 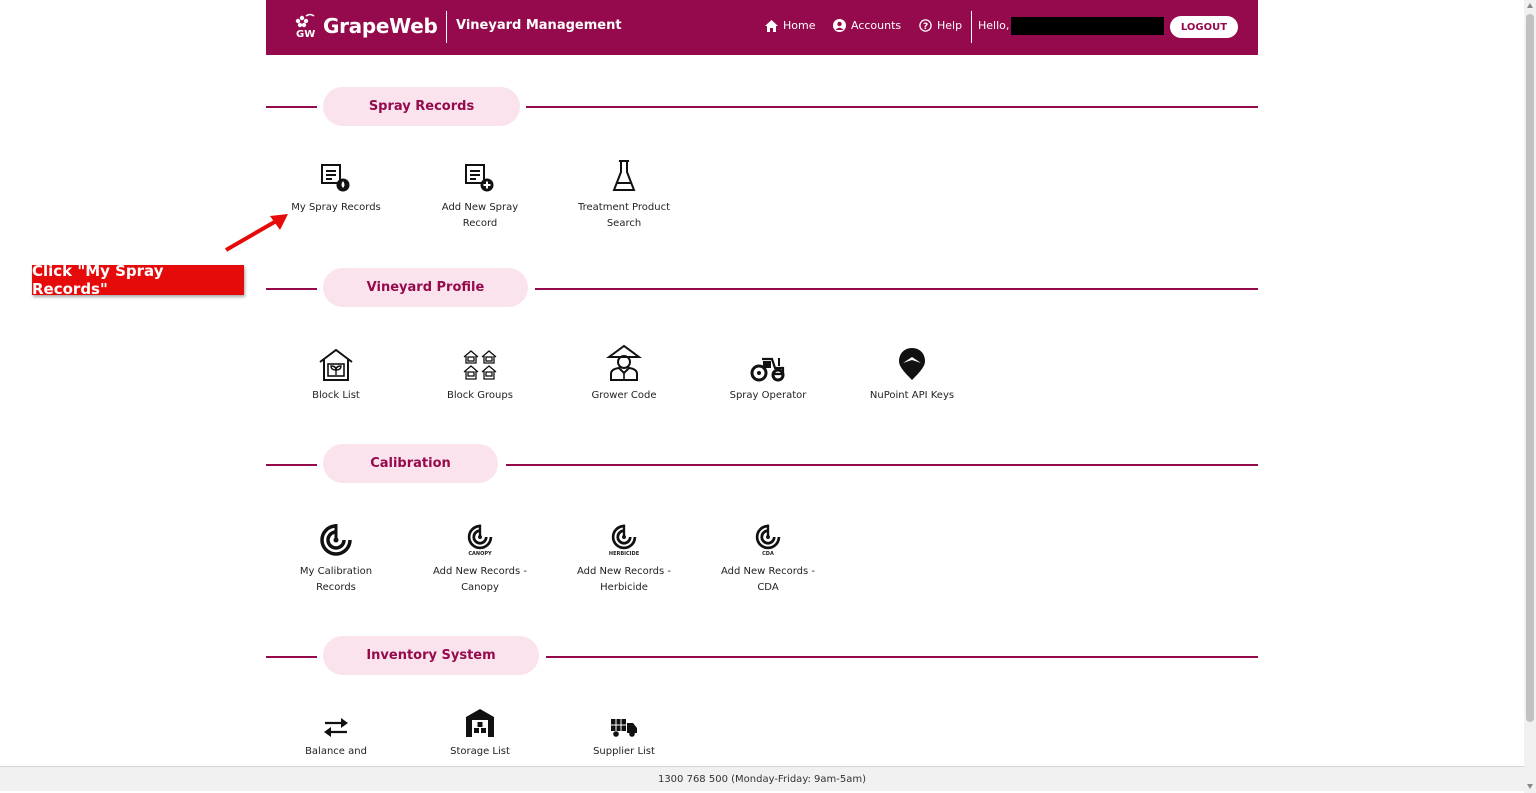 What do you see at coordinates (767, 369) in the screenshot?
I see `tractor-icon` at bounding box center [767, 369].